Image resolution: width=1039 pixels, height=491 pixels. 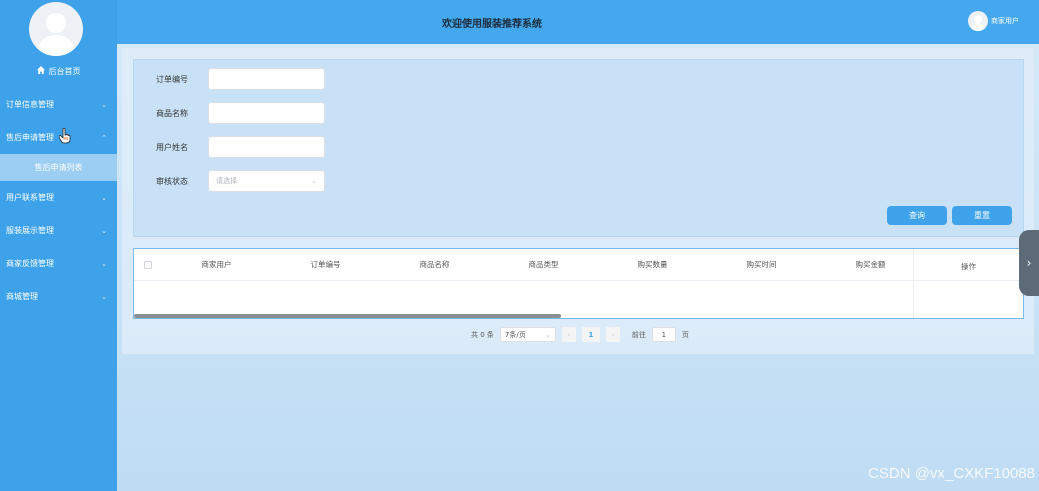 I want to click on sidebar-item-label: 售后申请管理, so click(x=30, y=137).